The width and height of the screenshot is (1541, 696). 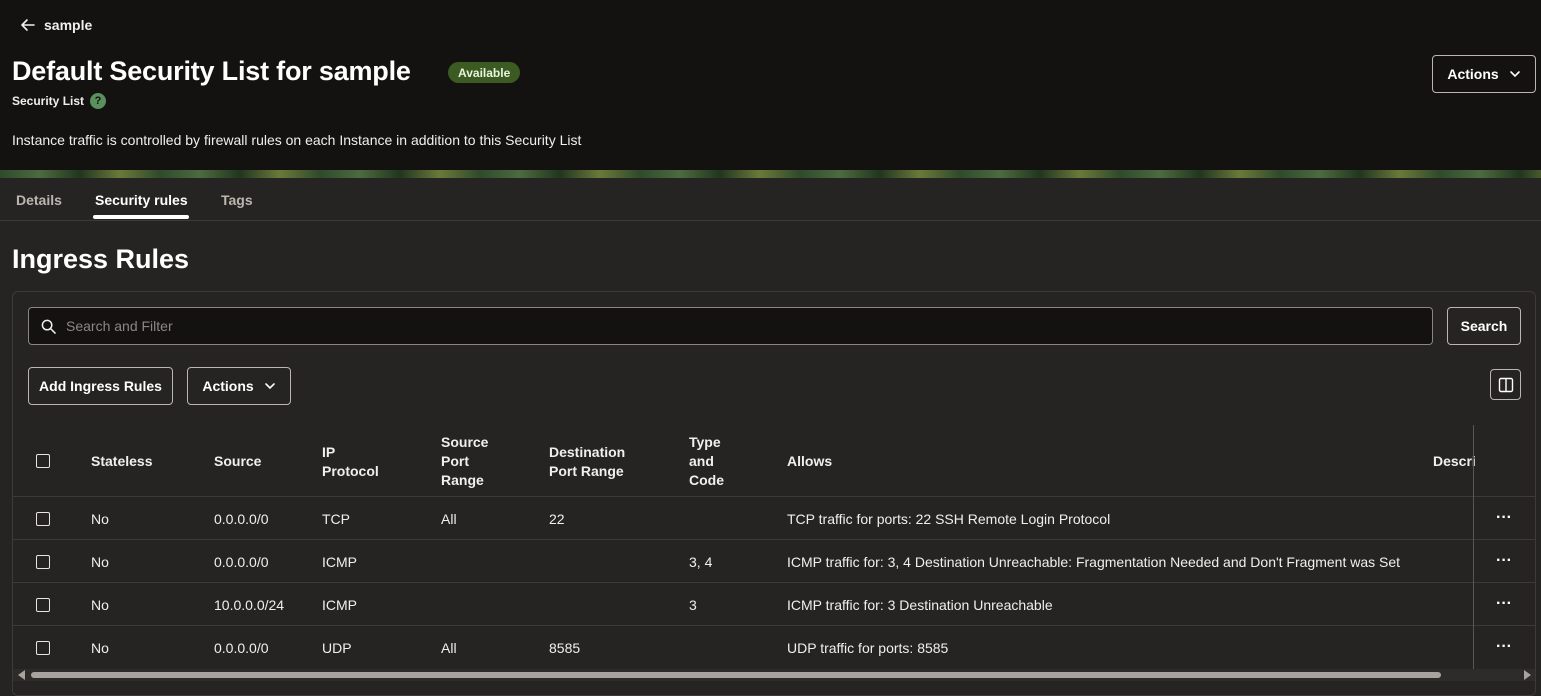 What do you see at coordinates (228, 386) in the screenshot?
I see `table-actions-label: Actions` at bounding box center [228, 386].